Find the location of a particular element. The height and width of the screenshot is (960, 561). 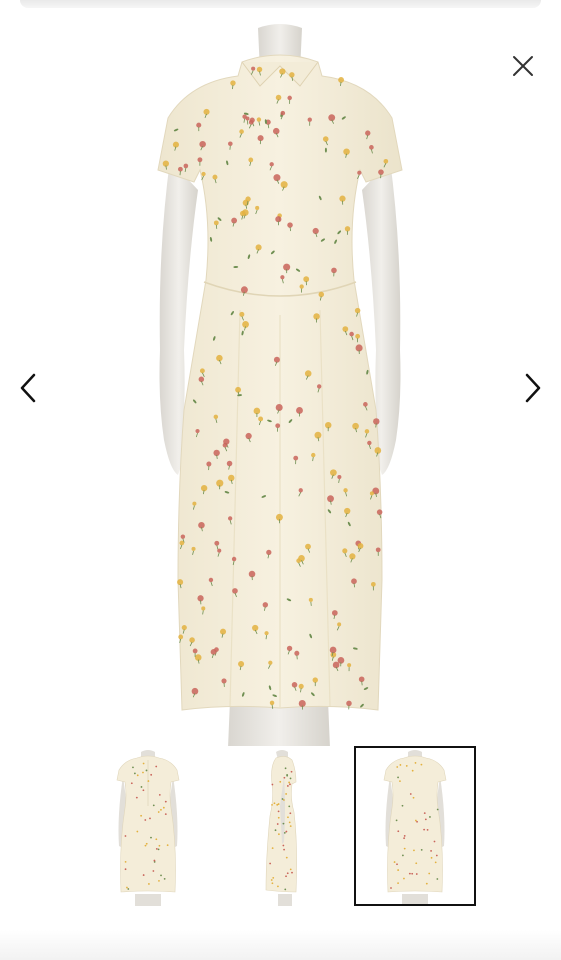

bottom-fade is located at coordinates (280, 945).